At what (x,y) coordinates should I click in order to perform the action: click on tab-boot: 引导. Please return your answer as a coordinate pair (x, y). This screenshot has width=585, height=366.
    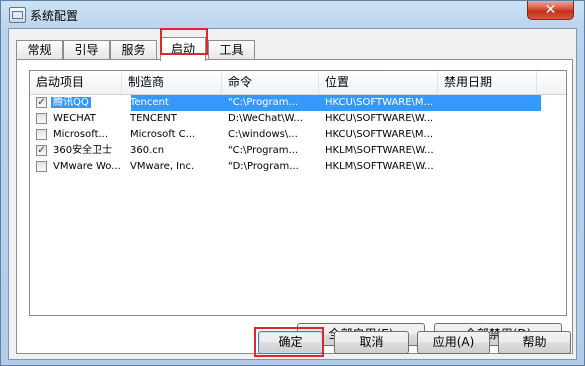
    Looking at the image, I should click on (86, 50).